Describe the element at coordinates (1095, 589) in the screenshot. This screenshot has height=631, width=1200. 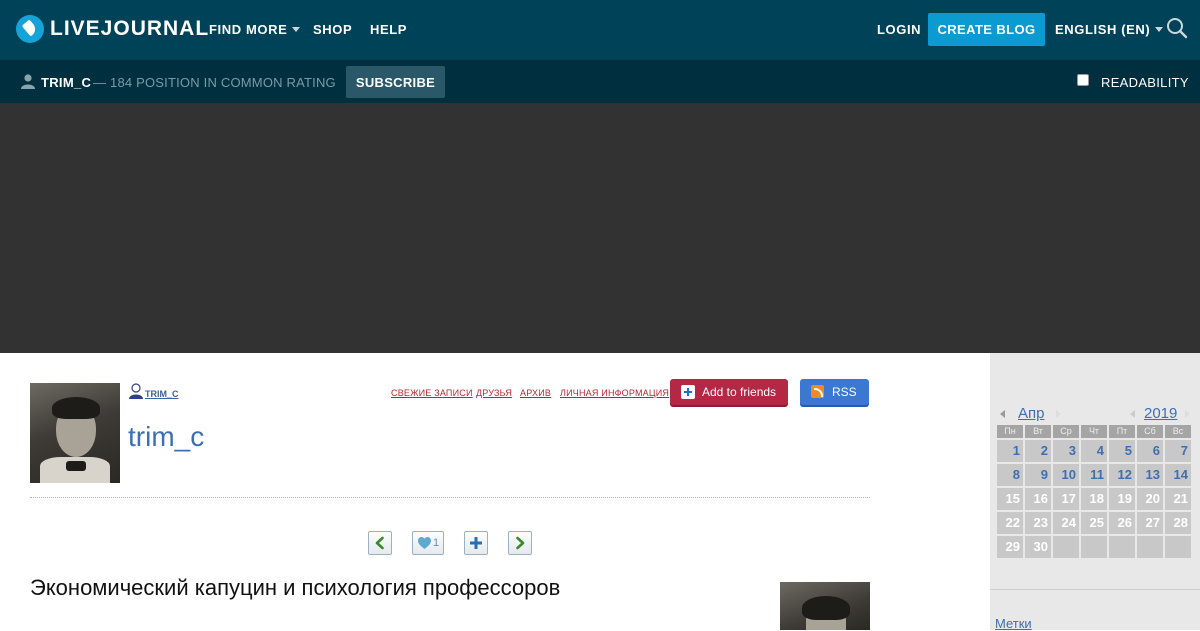
I see `sidebar-divider` at that location.